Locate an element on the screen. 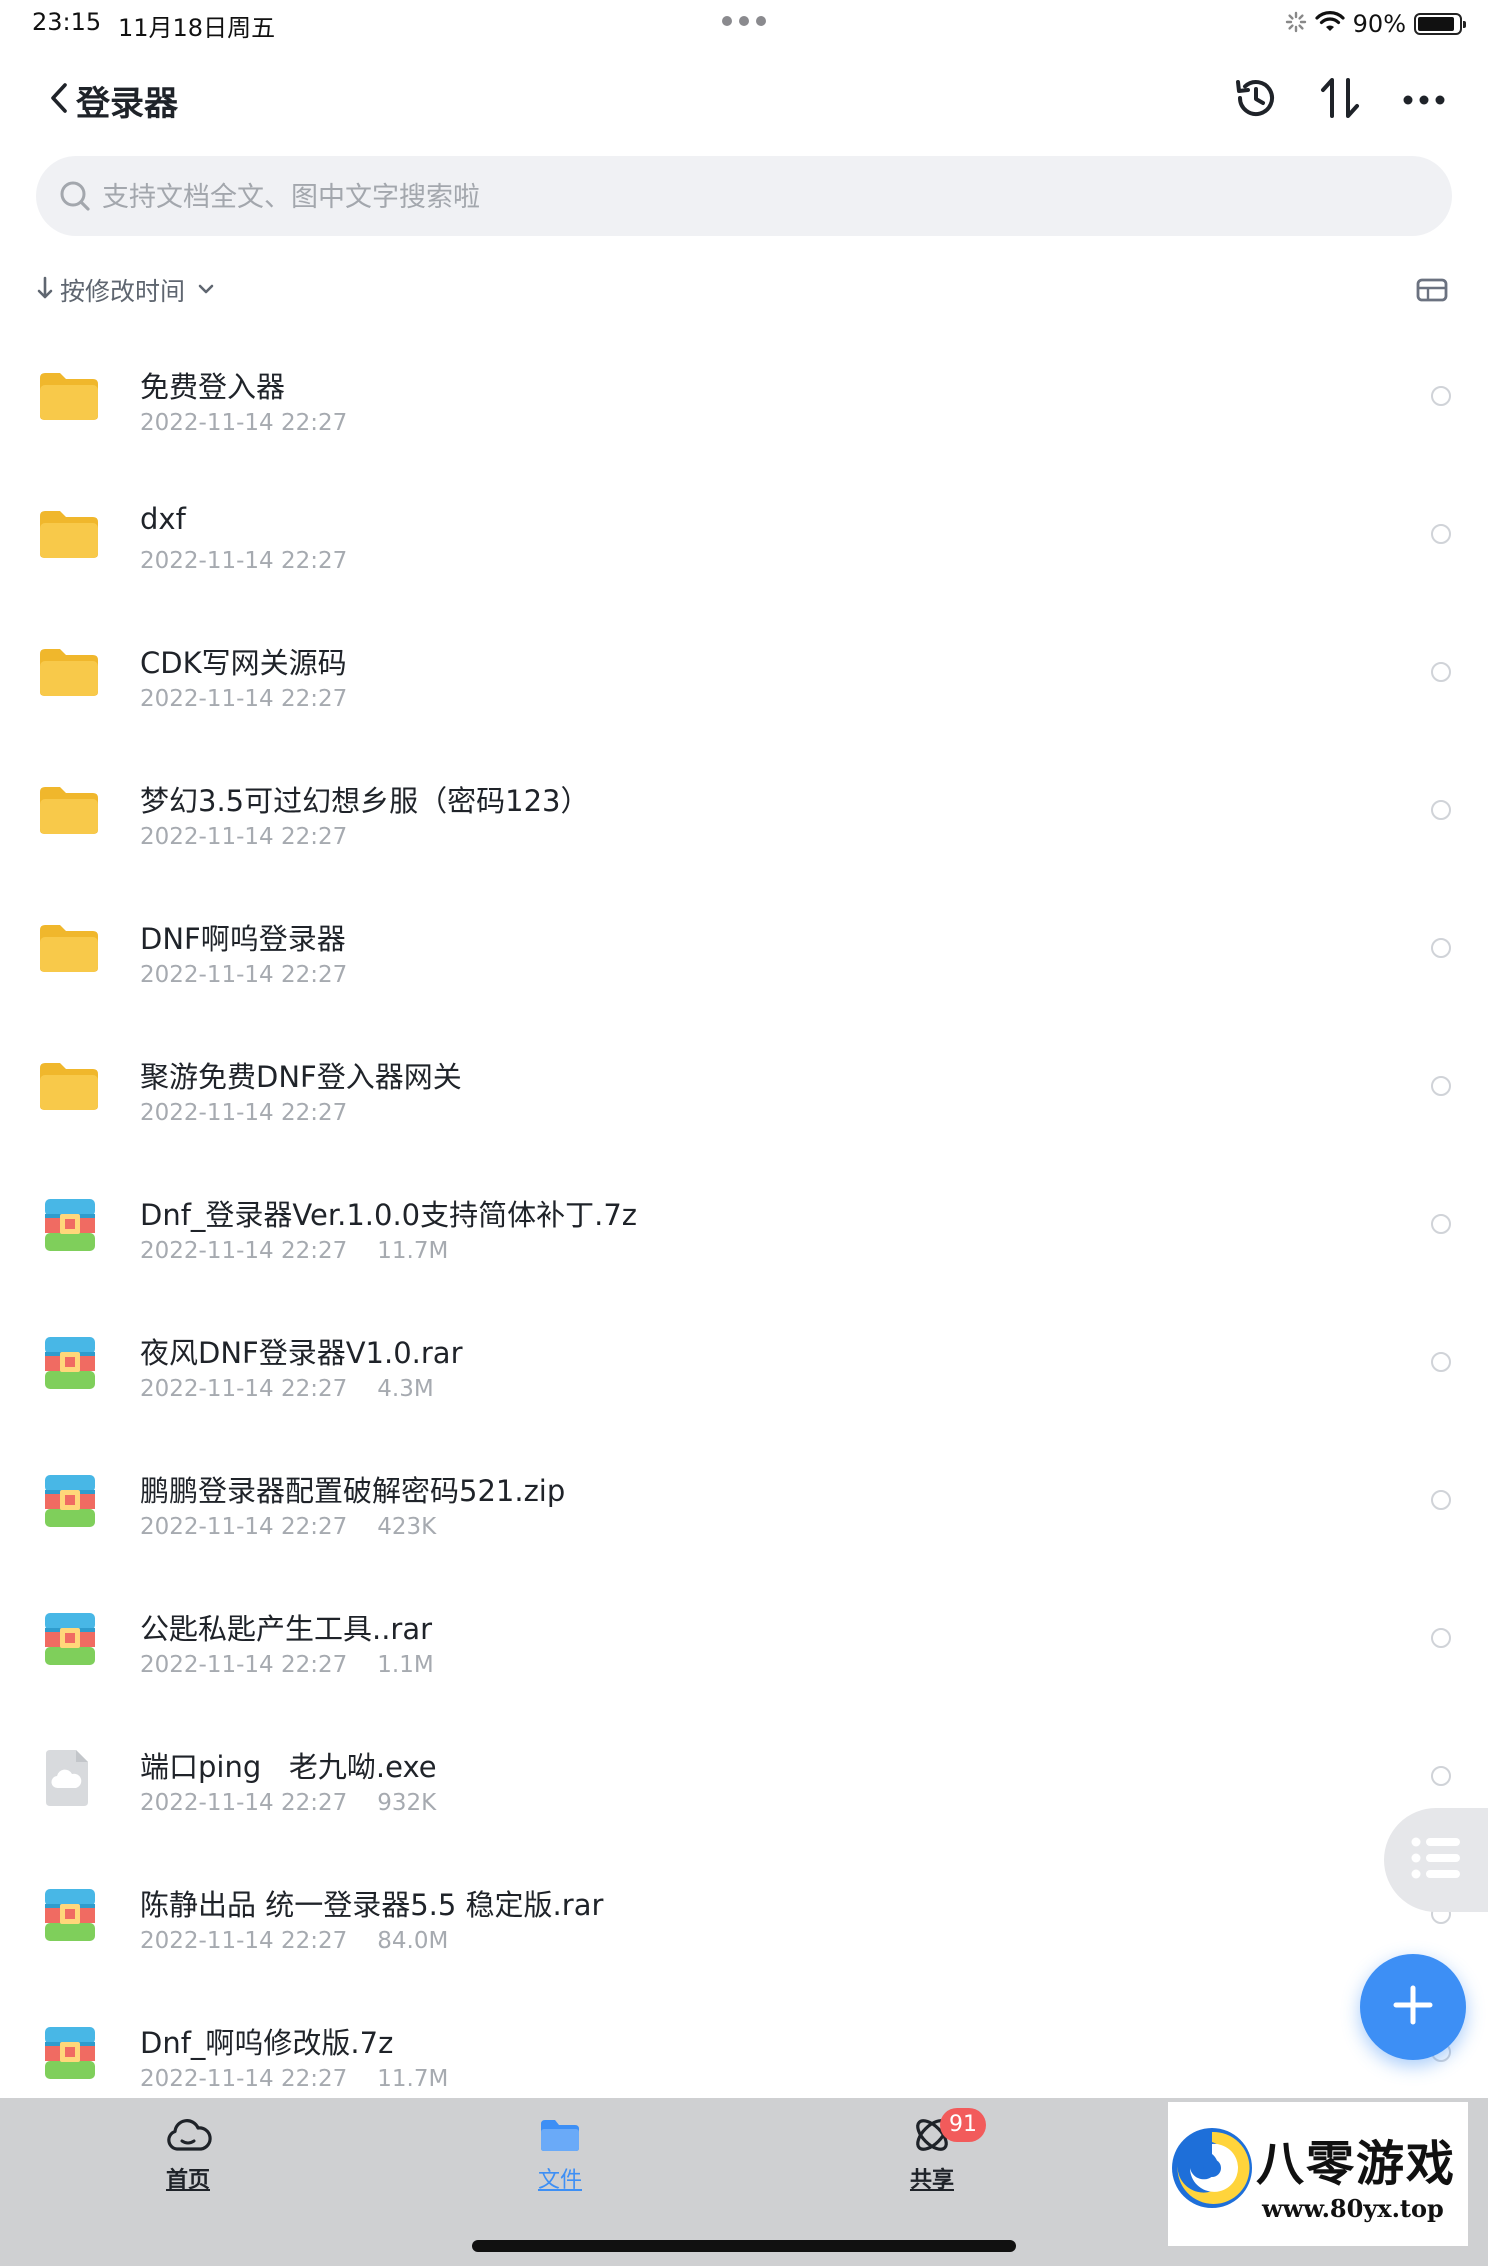 The height and width of the screenshot is (2266, 1488). file-row: DNF啊呜登录器 2022-11-14 22:27 is located at coordinates (744, 957).